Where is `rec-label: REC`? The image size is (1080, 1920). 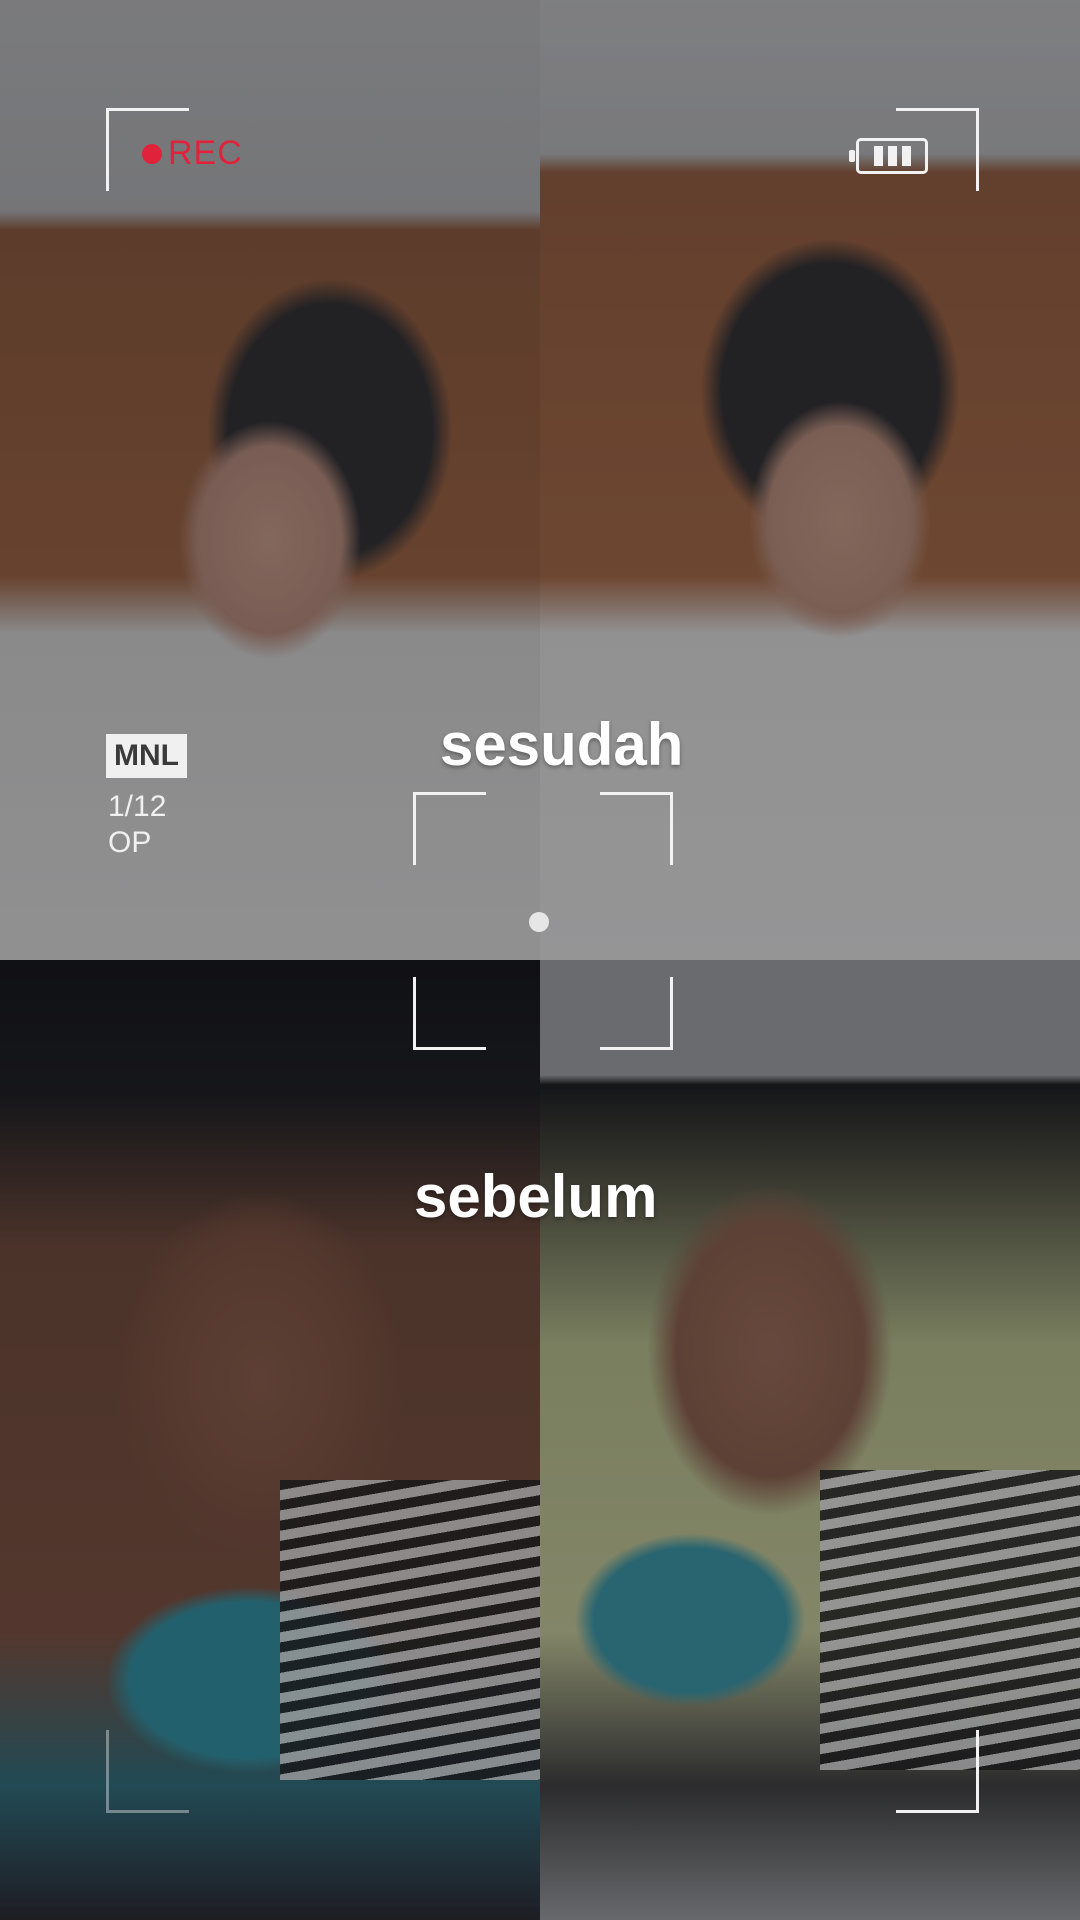
rec-label: REC is located at coordinates (205, 153).